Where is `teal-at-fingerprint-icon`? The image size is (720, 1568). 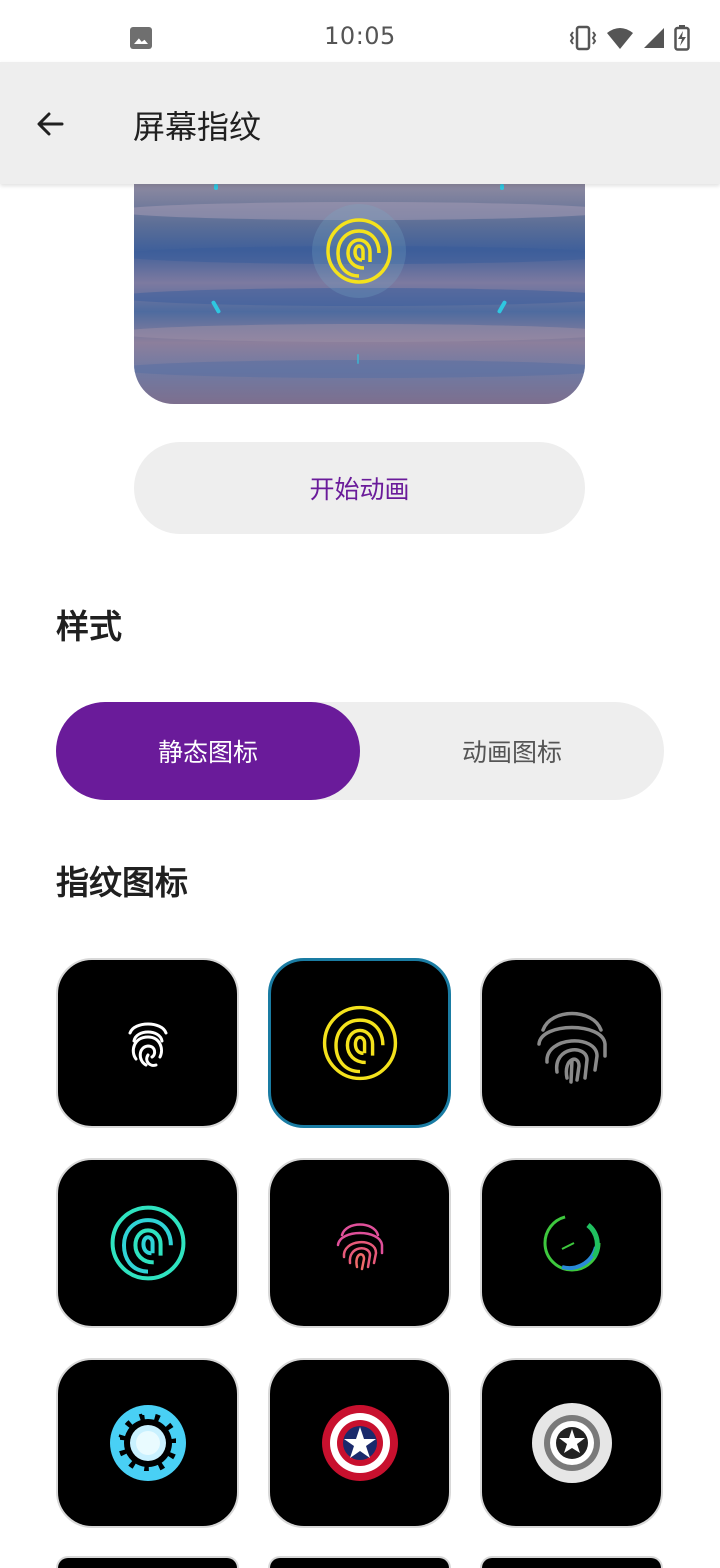 teal-at-fingerprint-icon is located at coordinates (147, 1243).